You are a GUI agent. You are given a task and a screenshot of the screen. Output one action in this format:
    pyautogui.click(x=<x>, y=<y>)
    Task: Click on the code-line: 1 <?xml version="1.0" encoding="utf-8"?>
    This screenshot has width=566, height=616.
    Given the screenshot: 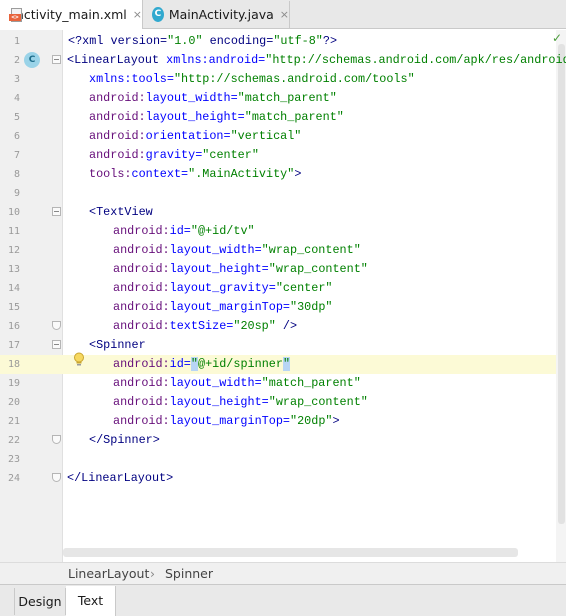 What is the action you would take?
    pyautogui.click(x=278, y=41)
    